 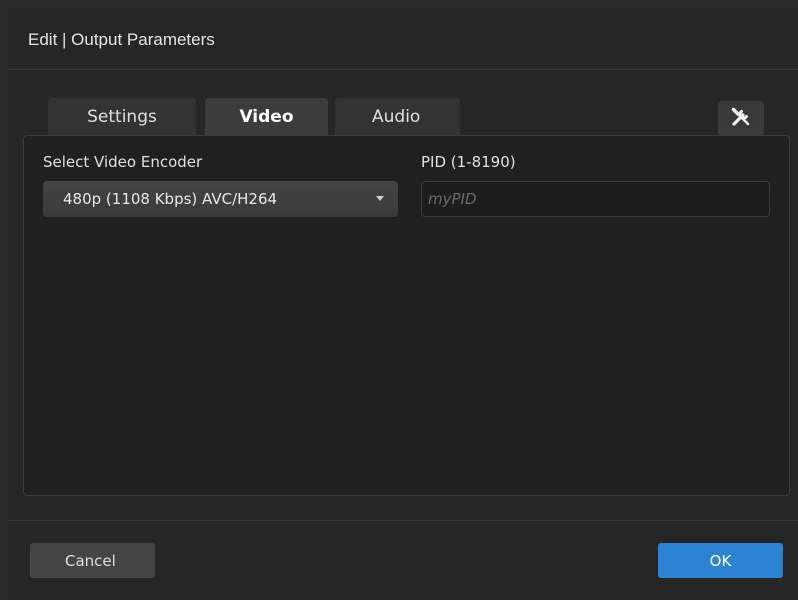 What do you see at coordinates (266, 117) in the screenshot?
I see `tab-video: Video` at bounding box center [266, 117].